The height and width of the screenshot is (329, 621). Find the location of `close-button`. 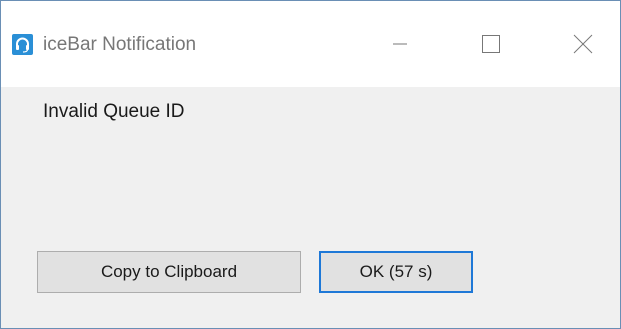

close-button is located at coordinates (583, 44).